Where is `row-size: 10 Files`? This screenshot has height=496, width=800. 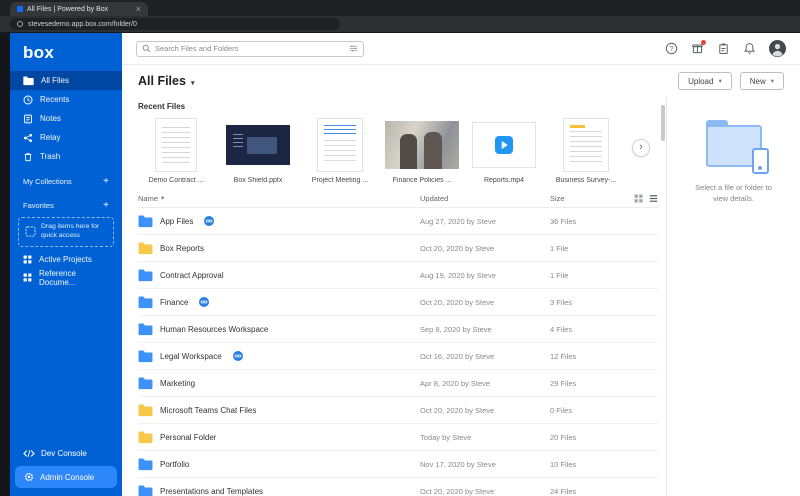
row-size: 10 Files is located at coordinates (563, 464).